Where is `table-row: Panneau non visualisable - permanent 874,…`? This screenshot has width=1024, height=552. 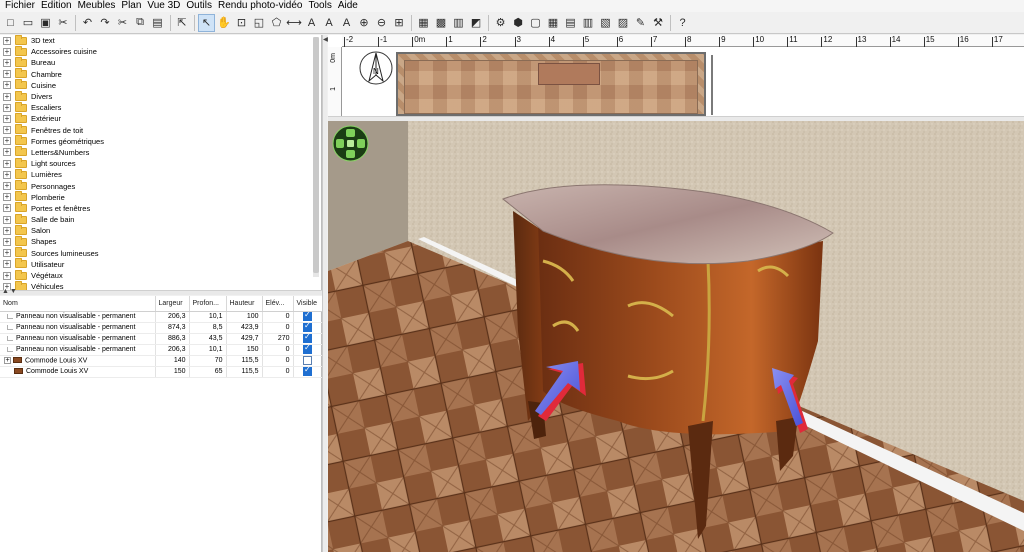 table-row: Panneau non visualisable - permanent 874,… is located at coordinates (161, 328).